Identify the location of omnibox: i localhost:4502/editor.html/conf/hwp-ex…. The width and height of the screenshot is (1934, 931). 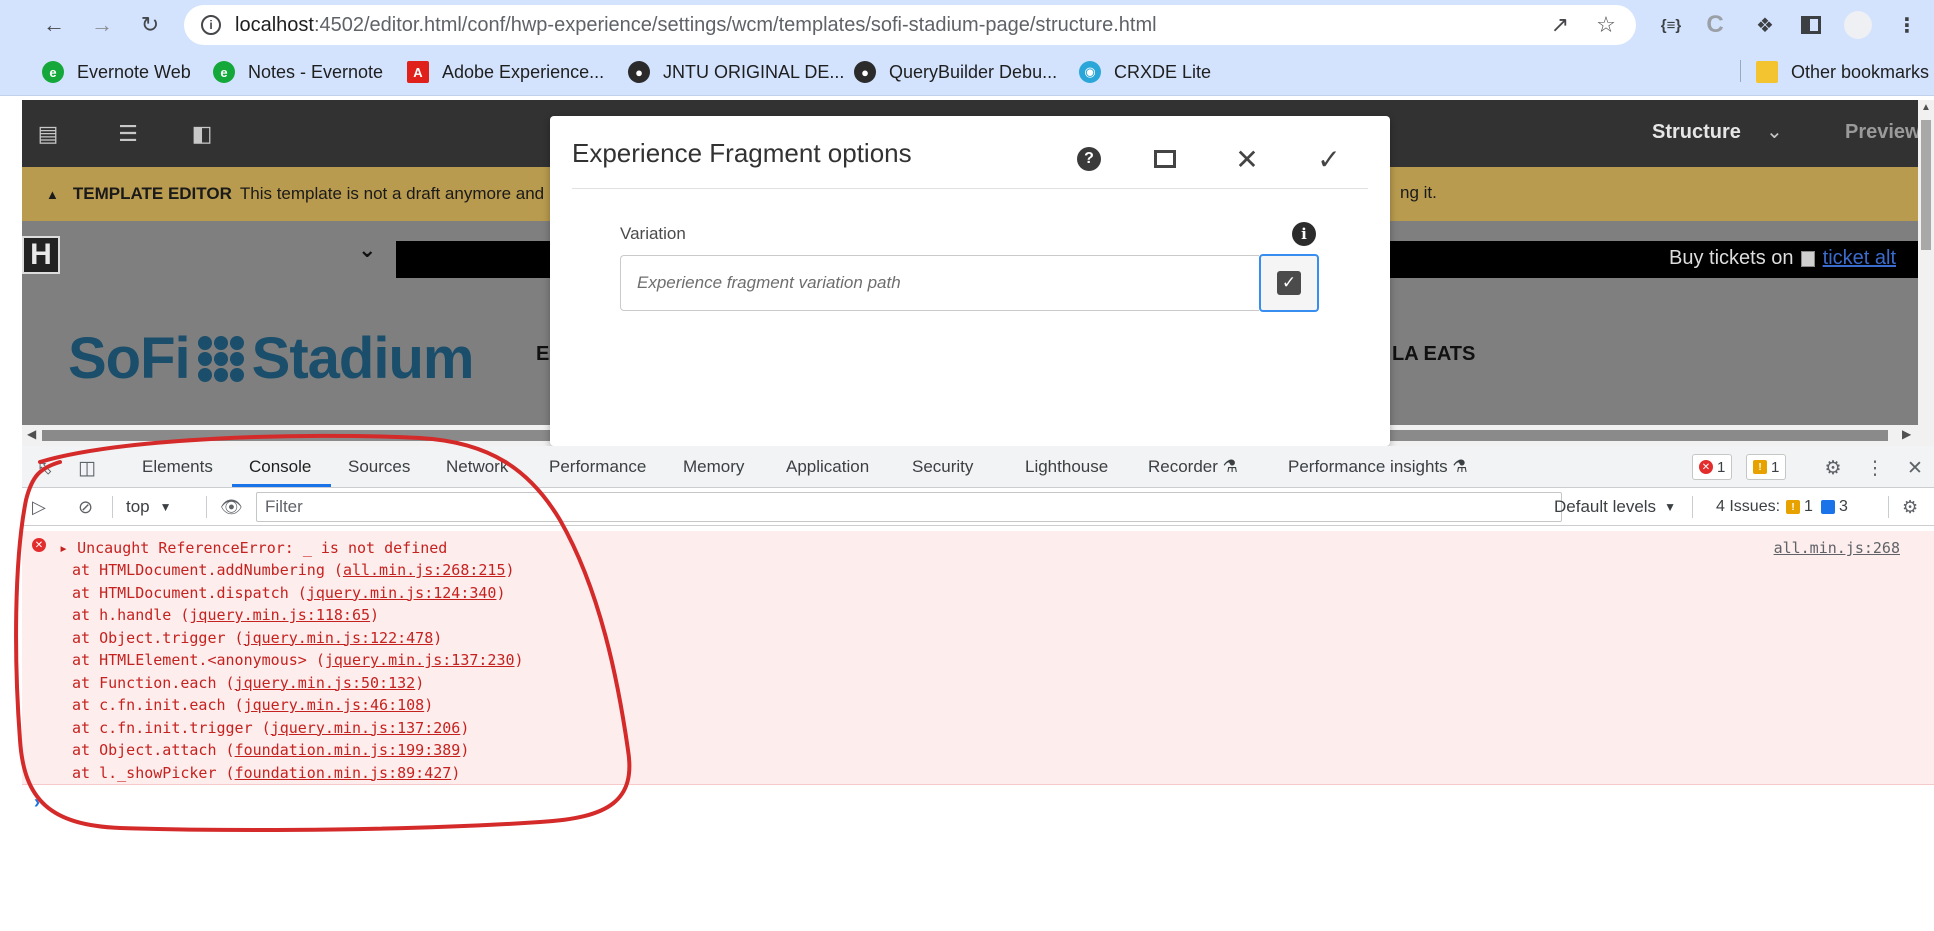
(910, 25).